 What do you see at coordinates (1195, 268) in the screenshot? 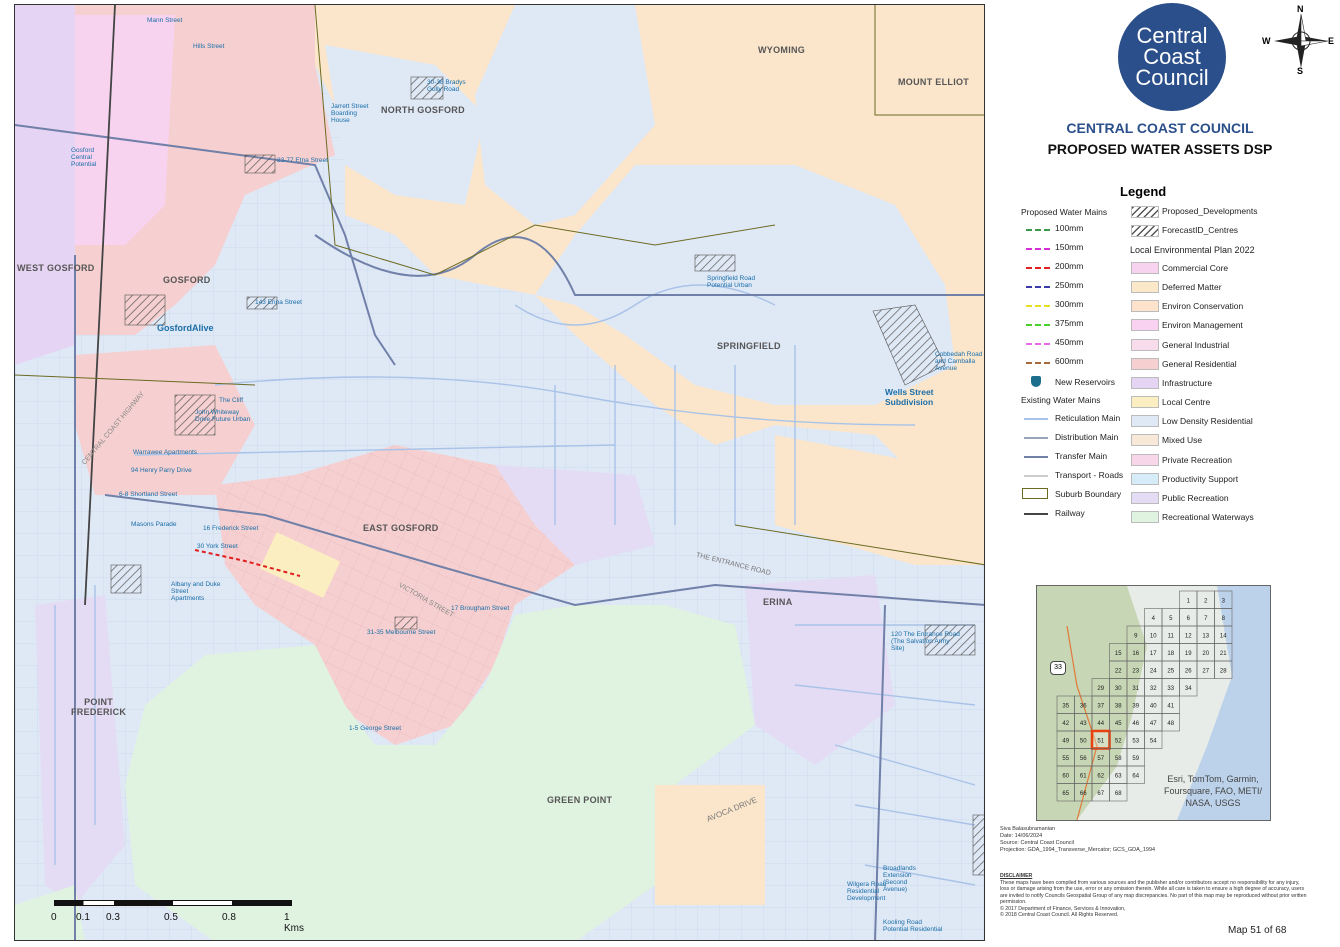
I see `legend-item: Commercial Core` at bounding box center [1195, 268].